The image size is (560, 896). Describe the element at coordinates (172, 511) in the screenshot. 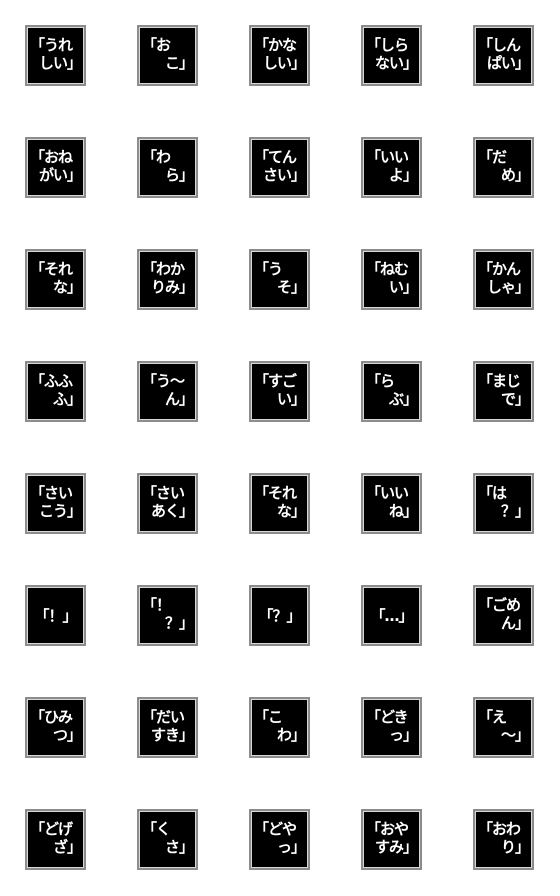

I see `emoji-tile-line-2: あく」` at that location.